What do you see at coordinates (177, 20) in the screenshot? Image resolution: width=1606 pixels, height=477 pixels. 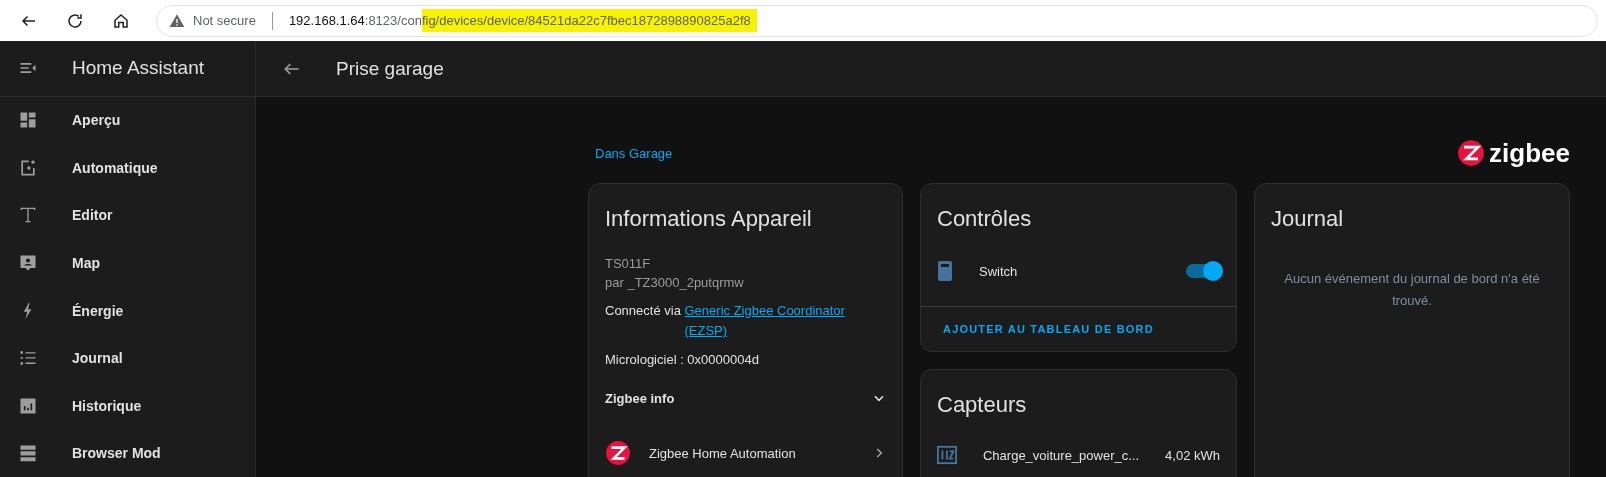 I see `warning-icon` at bounding box center [177, 20].